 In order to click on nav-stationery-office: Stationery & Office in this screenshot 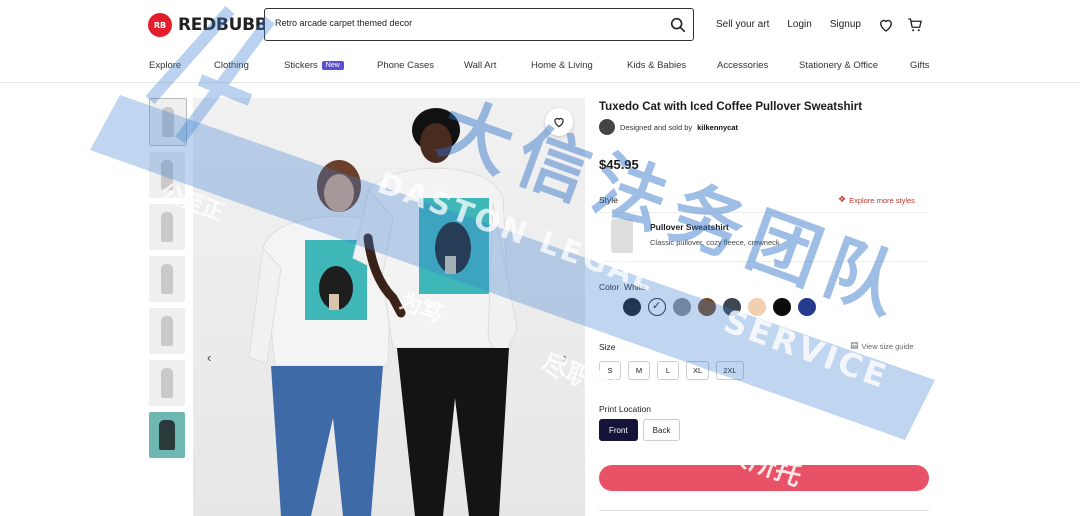, I will do `click(838, 65)`.